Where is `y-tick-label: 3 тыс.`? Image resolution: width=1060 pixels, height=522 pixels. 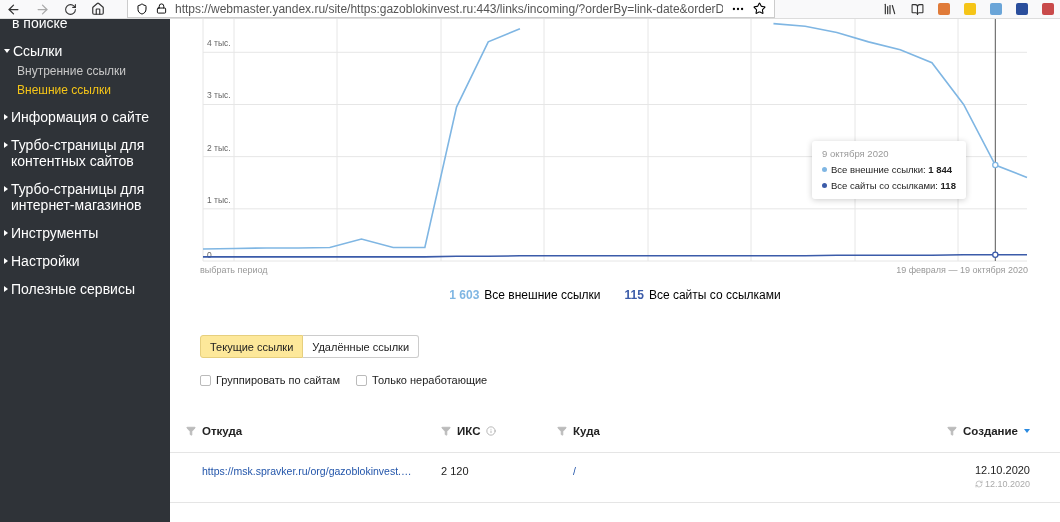 y-tick-label: 3 тыс. is located at coordinates (219, 95).